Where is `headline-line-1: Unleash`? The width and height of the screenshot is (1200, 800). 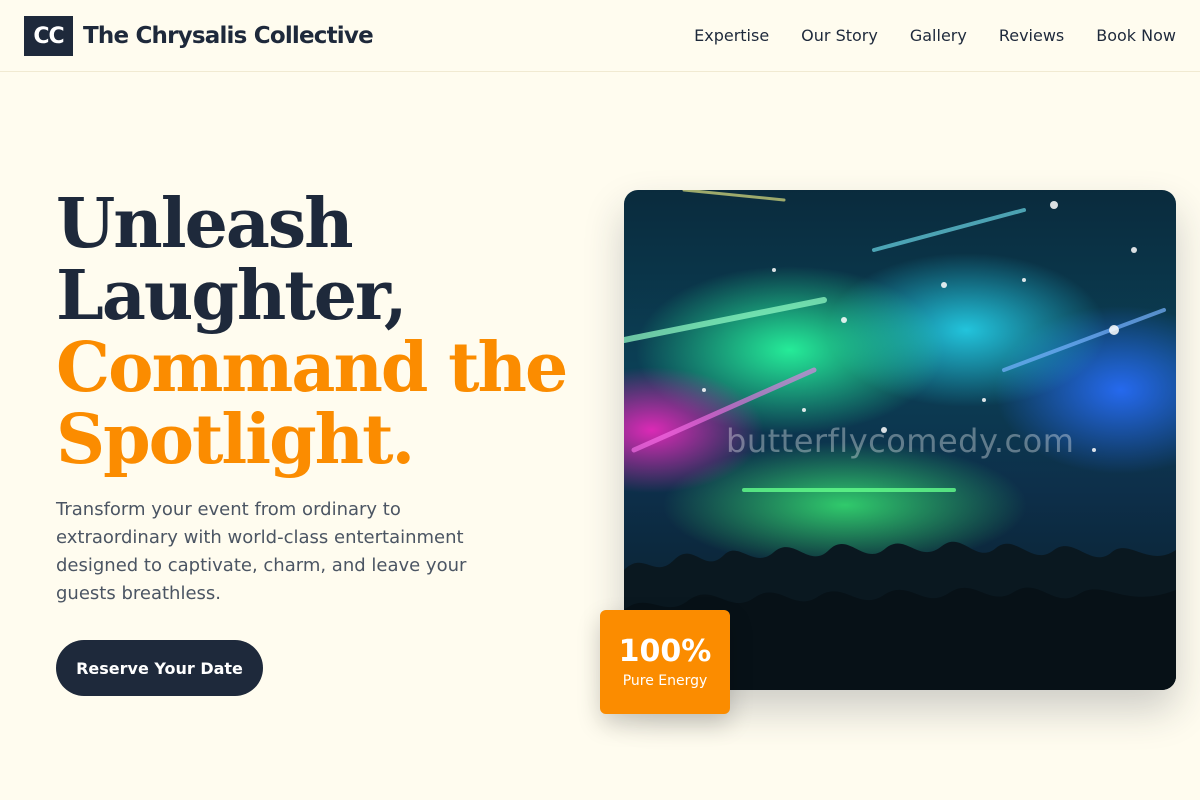 headline-line-1: Unleash is located at coordinates (205, 224).